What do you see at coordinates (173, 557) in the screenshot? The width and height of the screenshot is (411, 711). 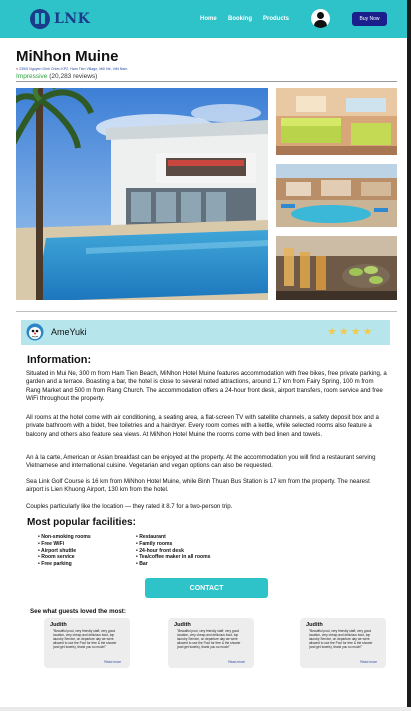 I see `facility-item: Tea/coffee maker in all rooms` at bounding box center [173, 557].